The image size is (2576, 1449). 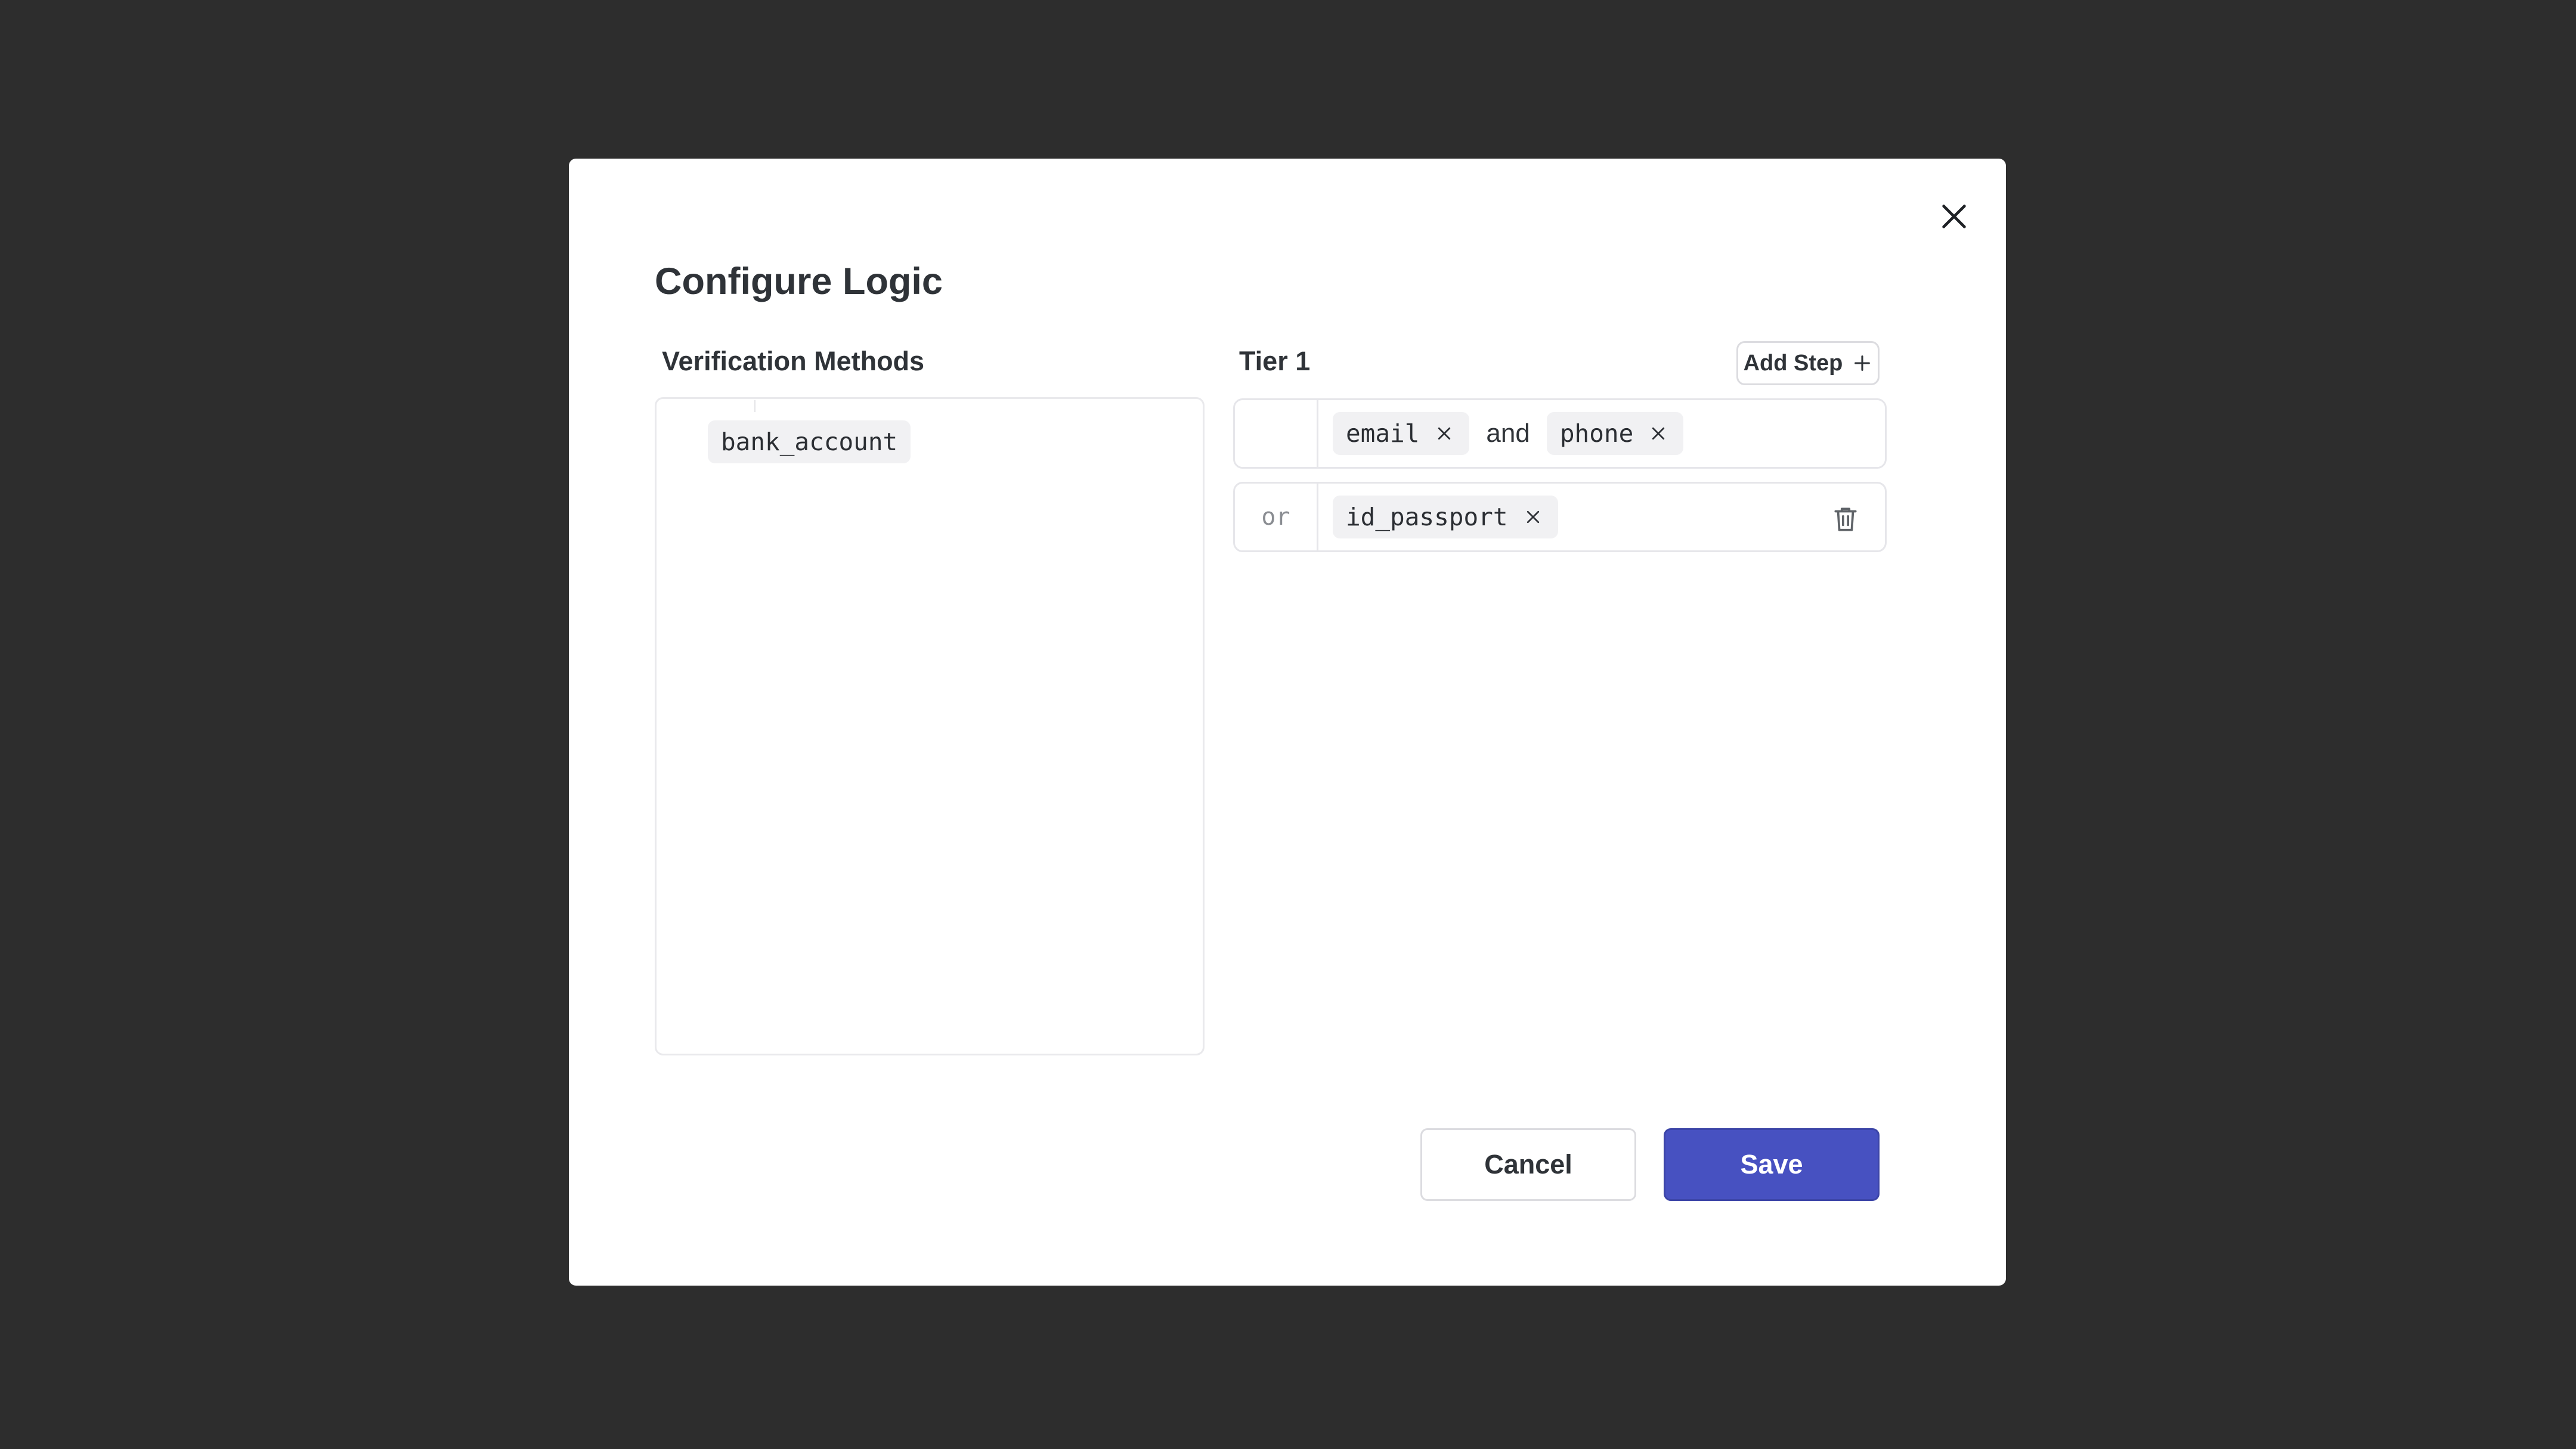 I want to click on method-chip-label: id_passport, so click(x=1427, y=517).